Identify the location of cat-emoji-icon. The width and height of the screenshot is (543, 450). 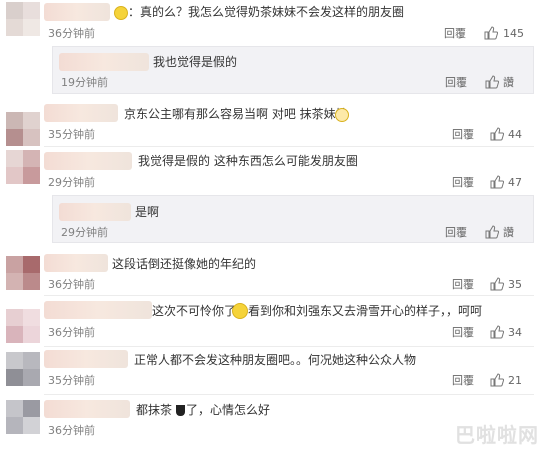
(342, 115).